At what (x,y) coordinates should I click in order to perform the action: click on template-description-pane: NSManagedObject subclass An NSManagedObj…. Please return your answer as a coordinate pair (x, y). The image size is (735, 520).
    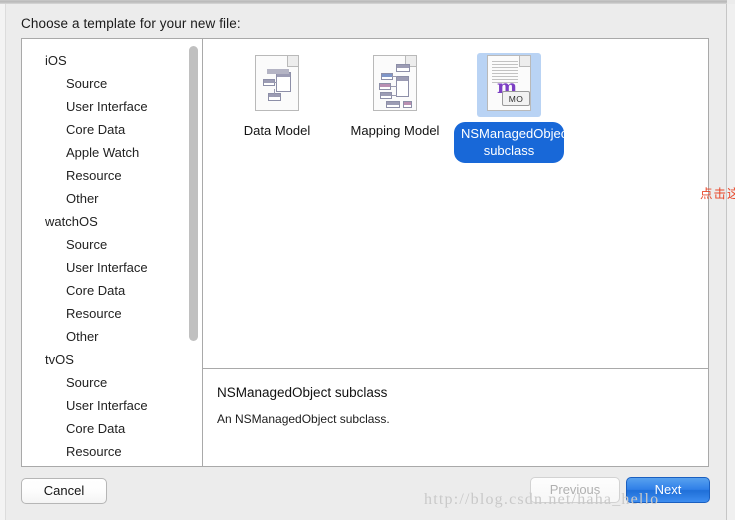
    Looking at the image, I should click on (455, 417).